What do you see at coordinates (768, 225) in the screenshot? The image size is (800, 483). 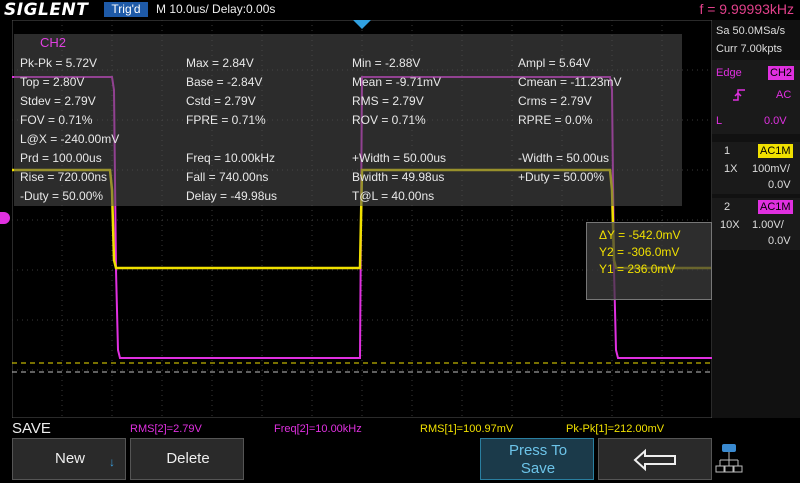 I see `ch2-scale: 1.00V/` at bounding box center [768, 225].